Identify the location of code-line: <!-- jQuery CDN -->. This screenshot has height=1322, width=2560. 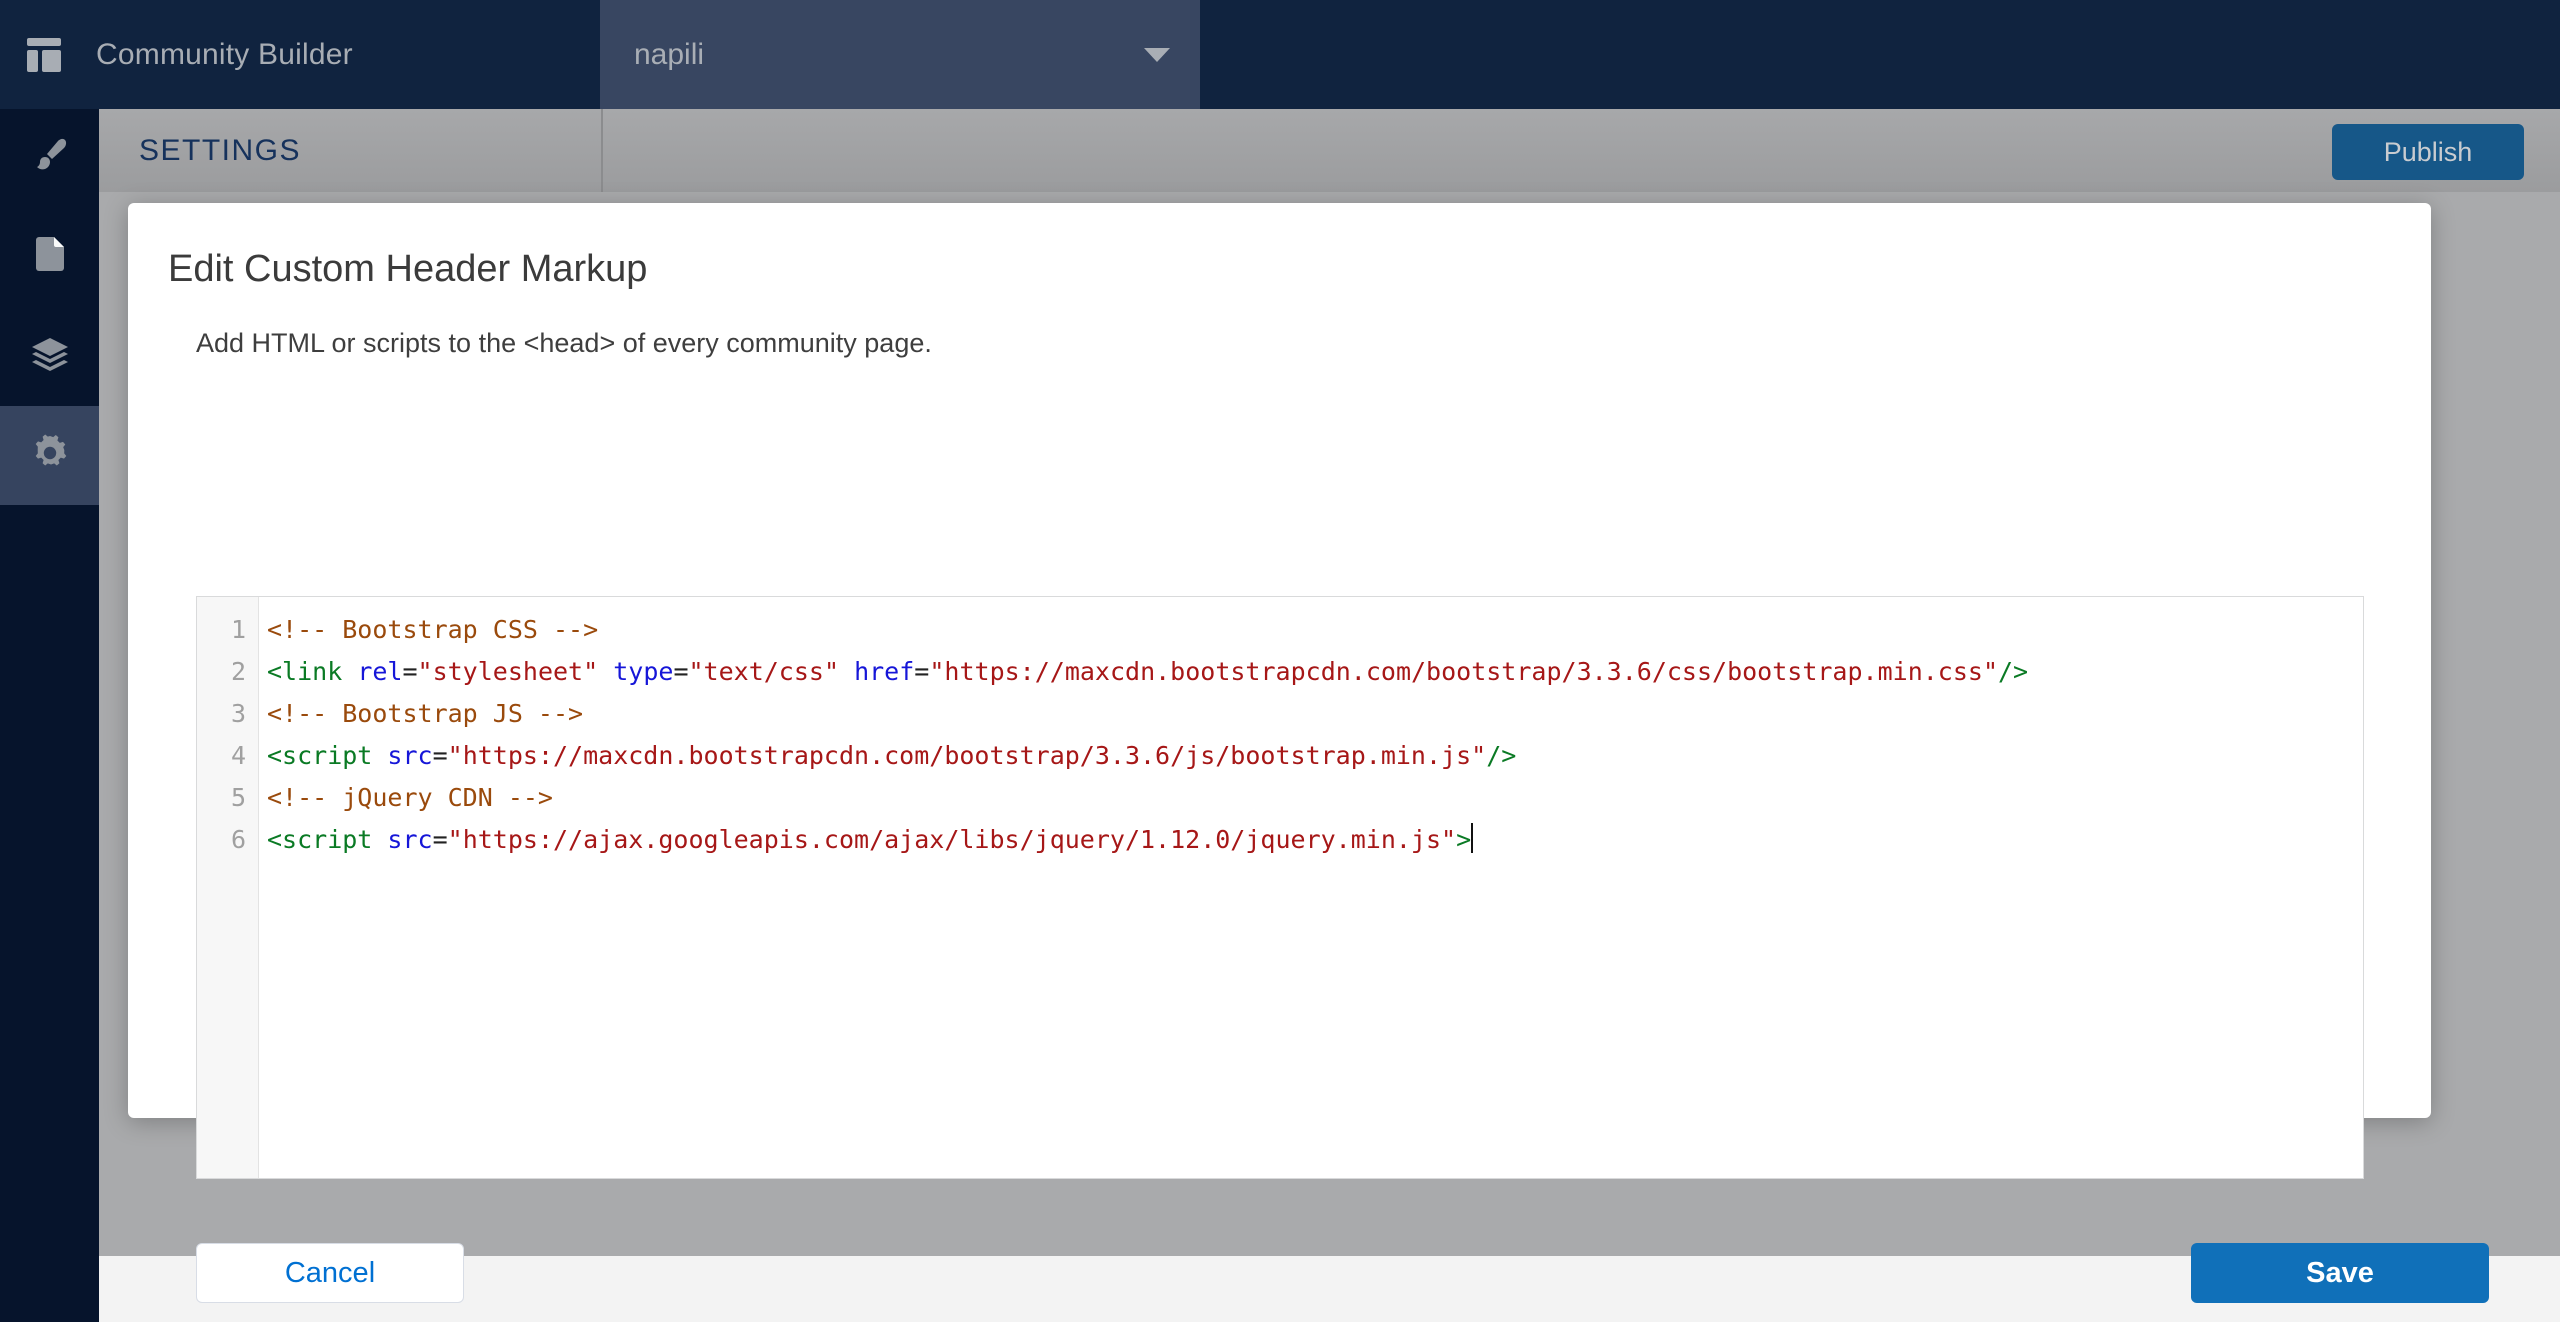
(1315, 798).